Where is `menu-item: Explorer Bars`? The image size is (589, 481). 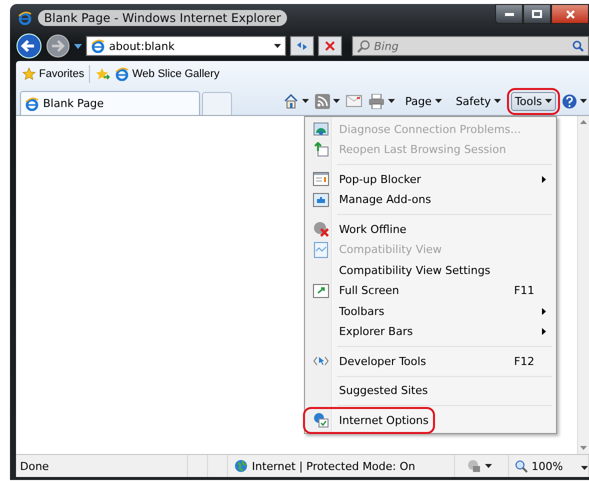
menu-item: Explorer Bars is located at coordinates (430, 332).